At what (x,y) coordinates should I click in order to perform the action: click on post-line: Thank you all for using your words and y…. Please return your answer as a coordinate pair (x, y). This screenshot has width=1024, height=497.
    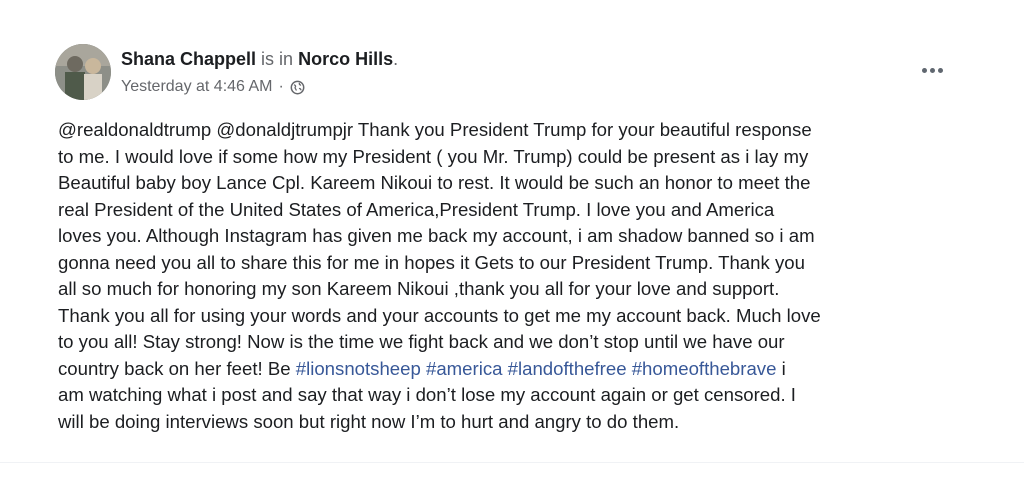
    Looking at the image, I should click on (439, 315).